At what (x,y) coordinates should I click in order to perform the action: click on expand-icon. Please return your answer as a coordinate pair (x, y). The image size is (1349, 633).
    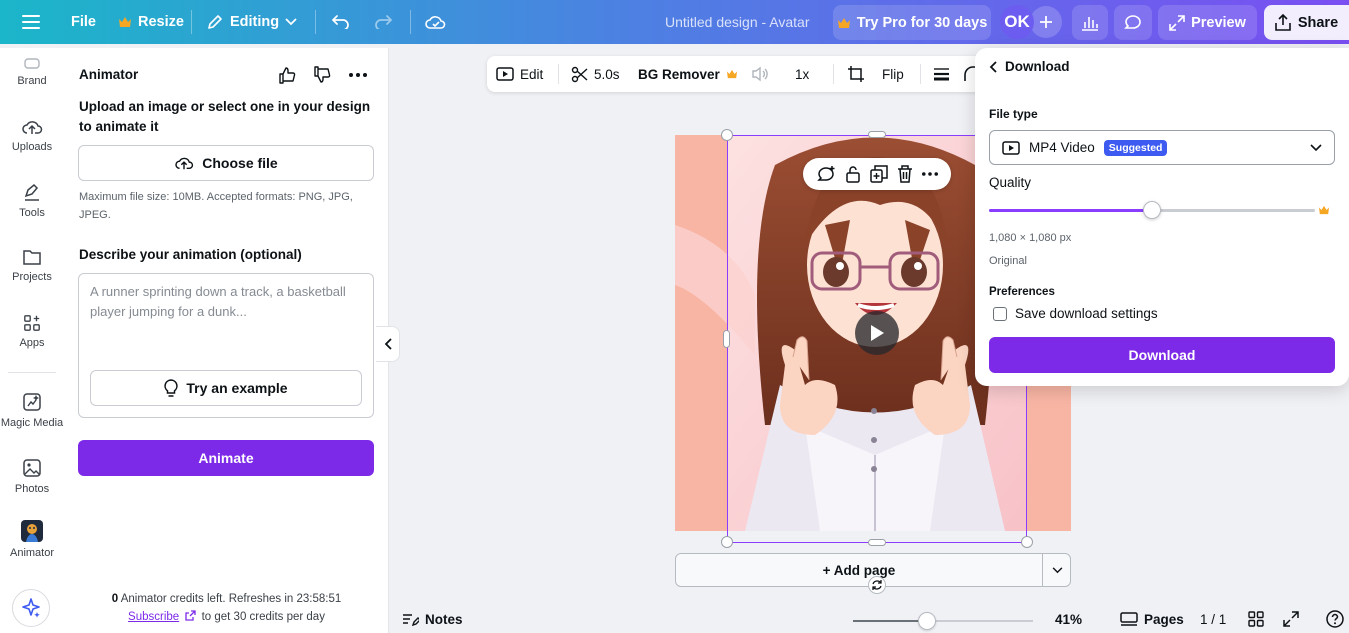
    Looking at the image, I should click on (1177, 22).